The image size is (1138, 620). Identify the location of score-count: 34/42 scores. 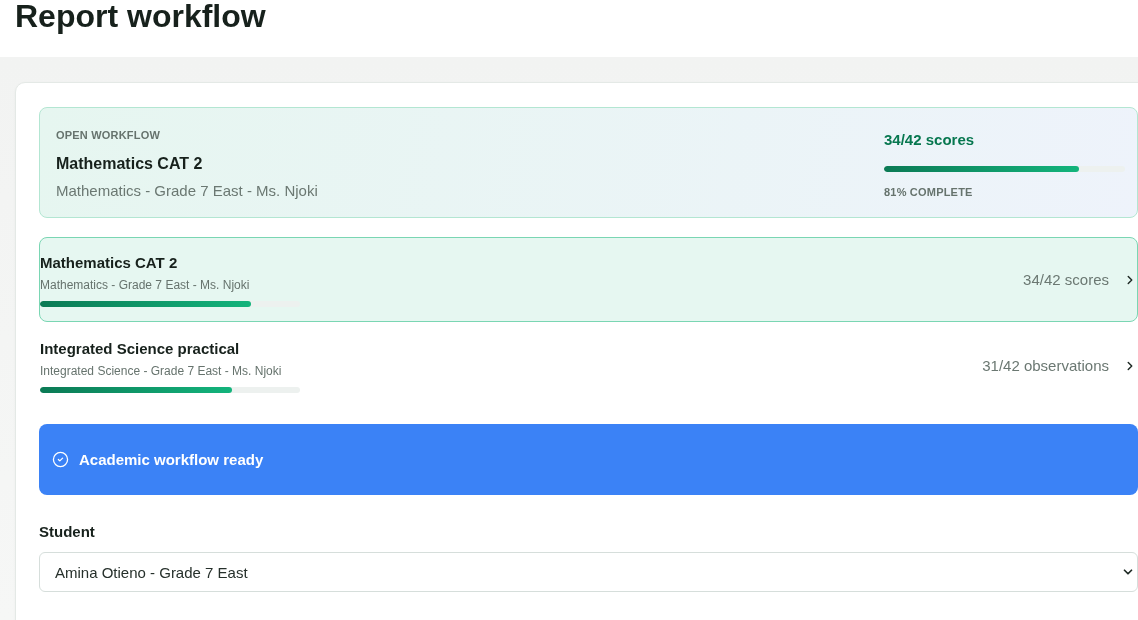
(929, 140).